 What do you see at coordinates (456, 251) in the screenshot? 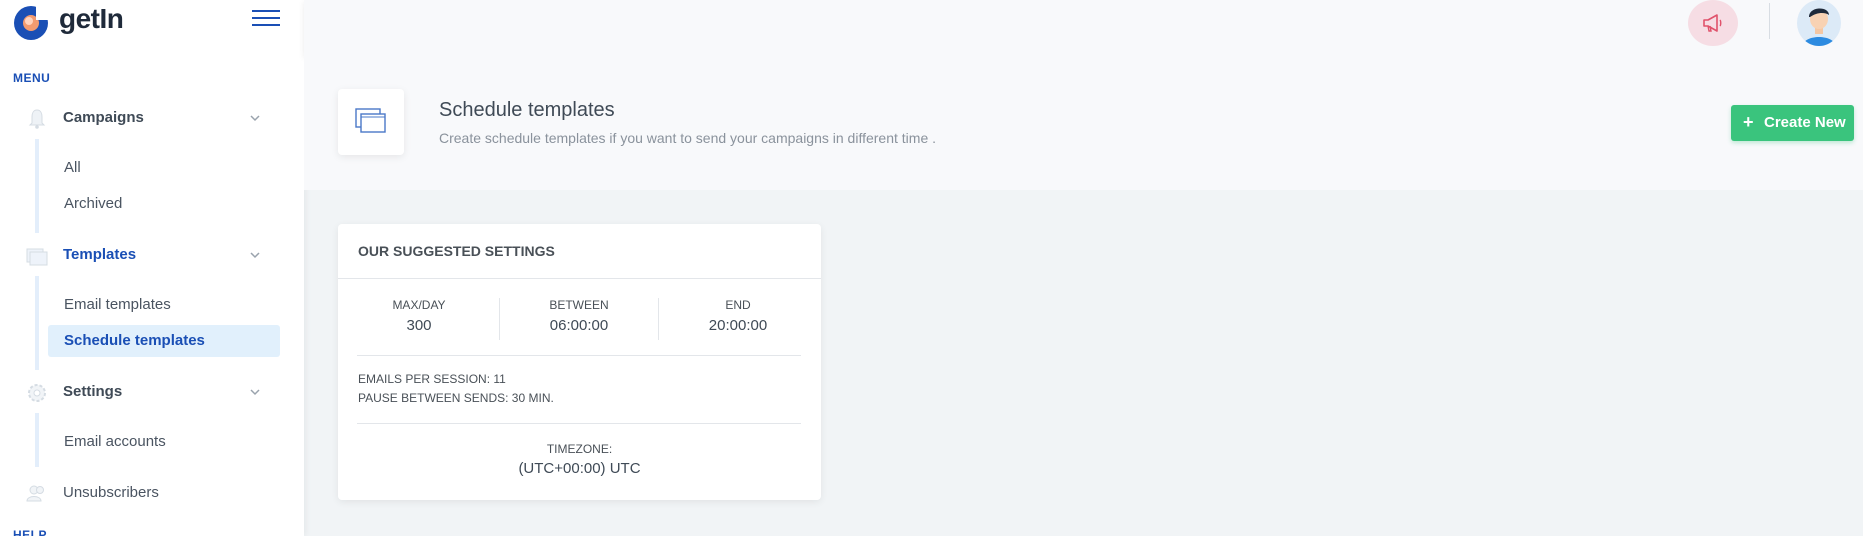
I see `card-title: OUR SUGGESTED SETTINGS` at bounding box center [456, 251].